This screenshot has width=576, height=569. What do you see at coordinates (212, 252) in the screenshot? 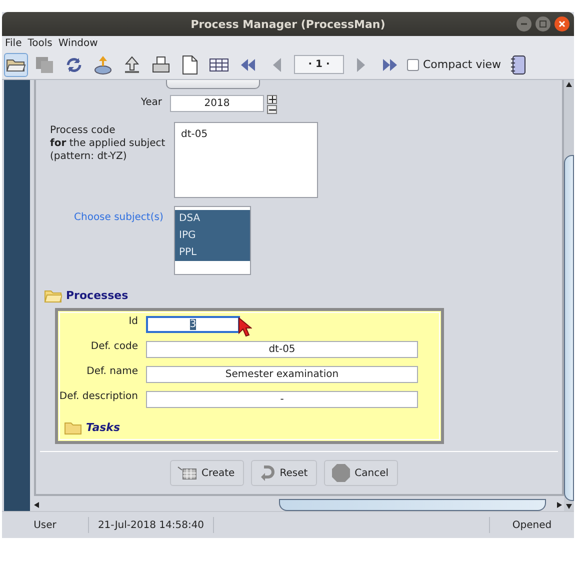
I see `list-item: PPL` at bounding box center [212, 252].